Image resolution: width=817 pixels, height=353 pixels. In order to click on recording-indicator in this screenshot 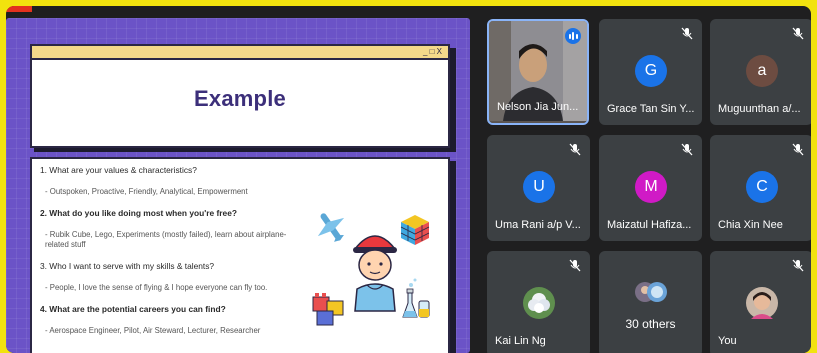, I will do `click(19, 9)`.